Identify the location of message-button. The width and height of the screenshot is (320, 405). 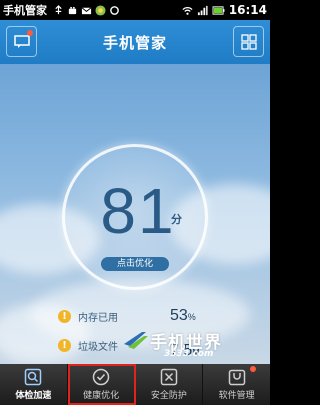
(21, 41).